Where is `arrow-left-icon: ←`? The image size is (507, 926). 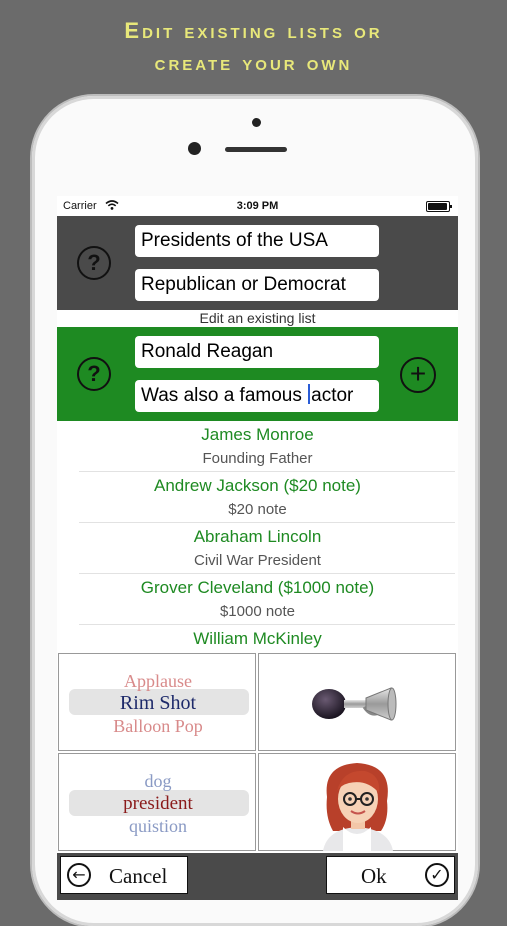 arrow-left-icon: ← is located at coordinates (79, 875).